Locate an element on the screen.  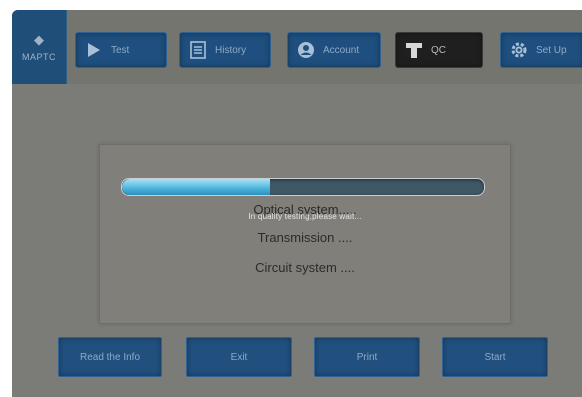
play-icon is located at coordinates (94, 50).